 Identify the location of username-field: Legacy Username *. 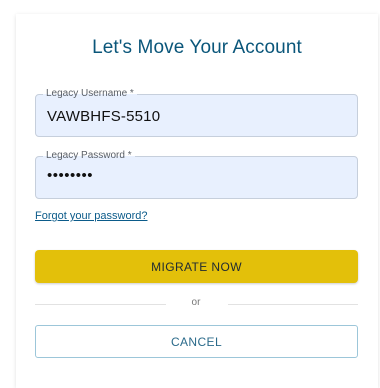
(196, 112).